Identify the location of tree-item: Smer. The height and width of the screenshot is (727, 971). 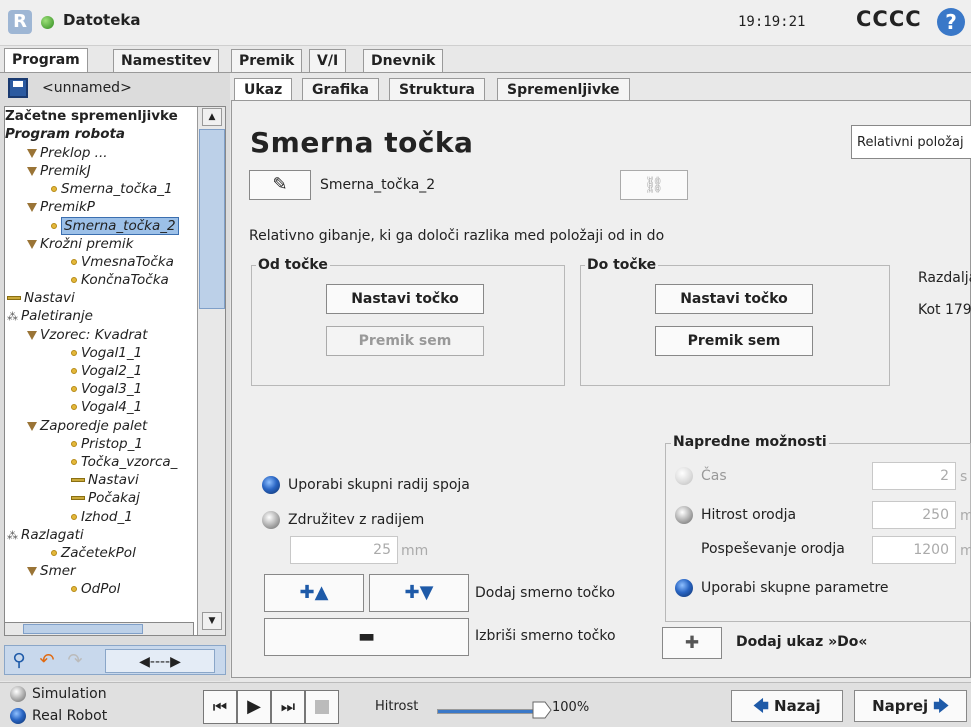
(51, 571).